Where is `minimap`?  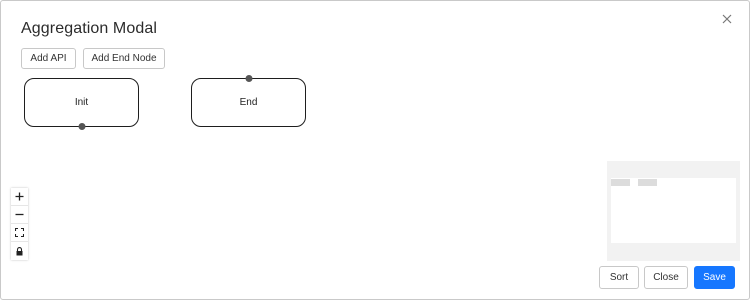 minimap is located at coordinates (673, 211).